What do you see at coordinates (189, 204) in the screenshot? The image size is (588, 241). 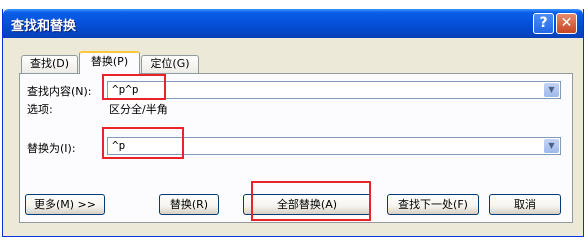 I see `replace-button: 替换(R)` at bounding box center [189, 204].